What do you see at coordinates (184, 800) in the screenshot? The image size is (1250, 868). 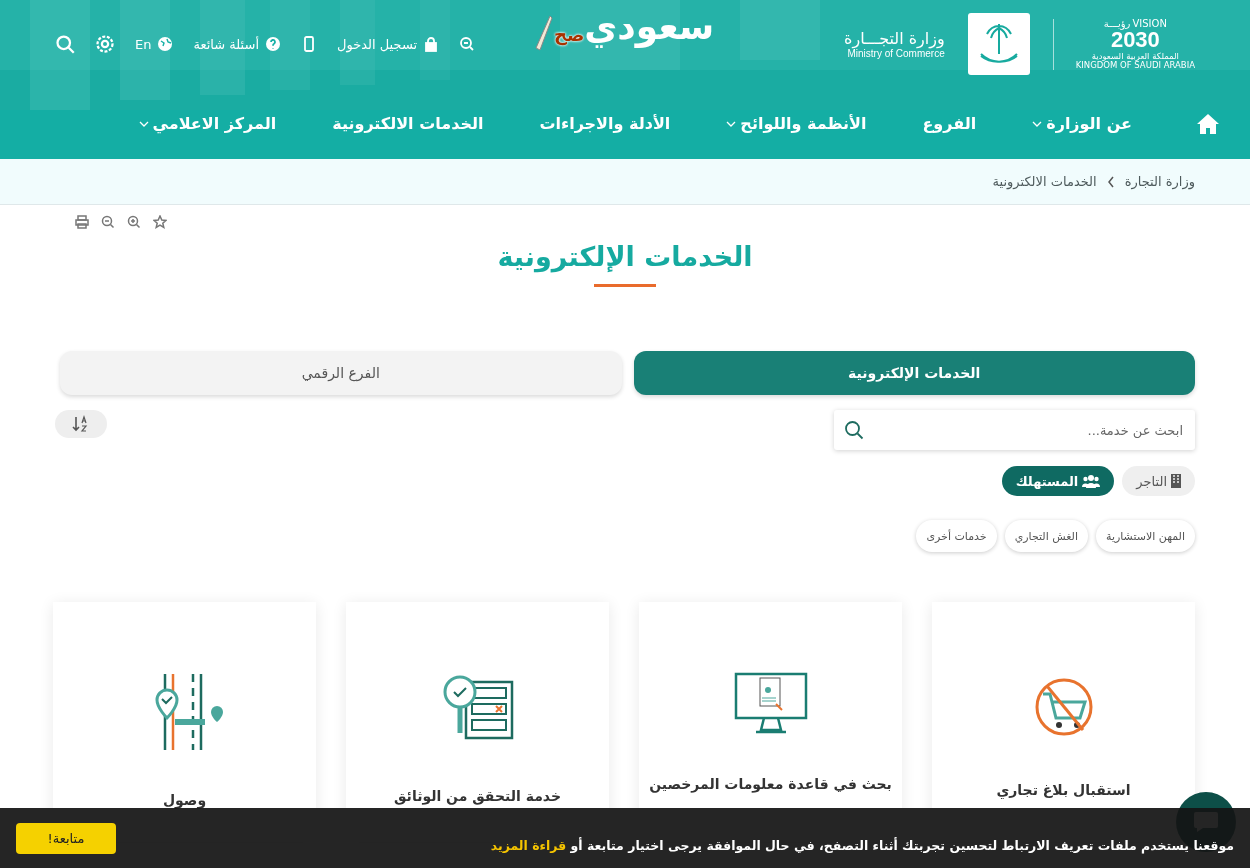 I see `service-title: وصول` at bounding box center [184, 800].